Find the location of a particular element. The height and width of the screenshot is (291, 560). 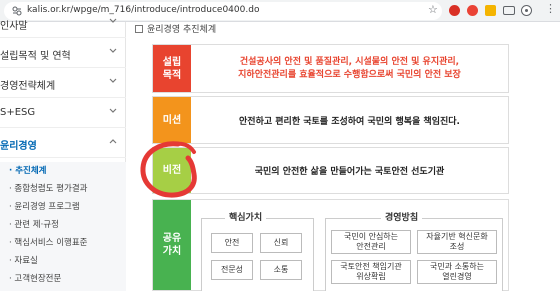

submenu-item-integrity: · 종합청렴도 평가결과 is located at coordinates (48, 188).